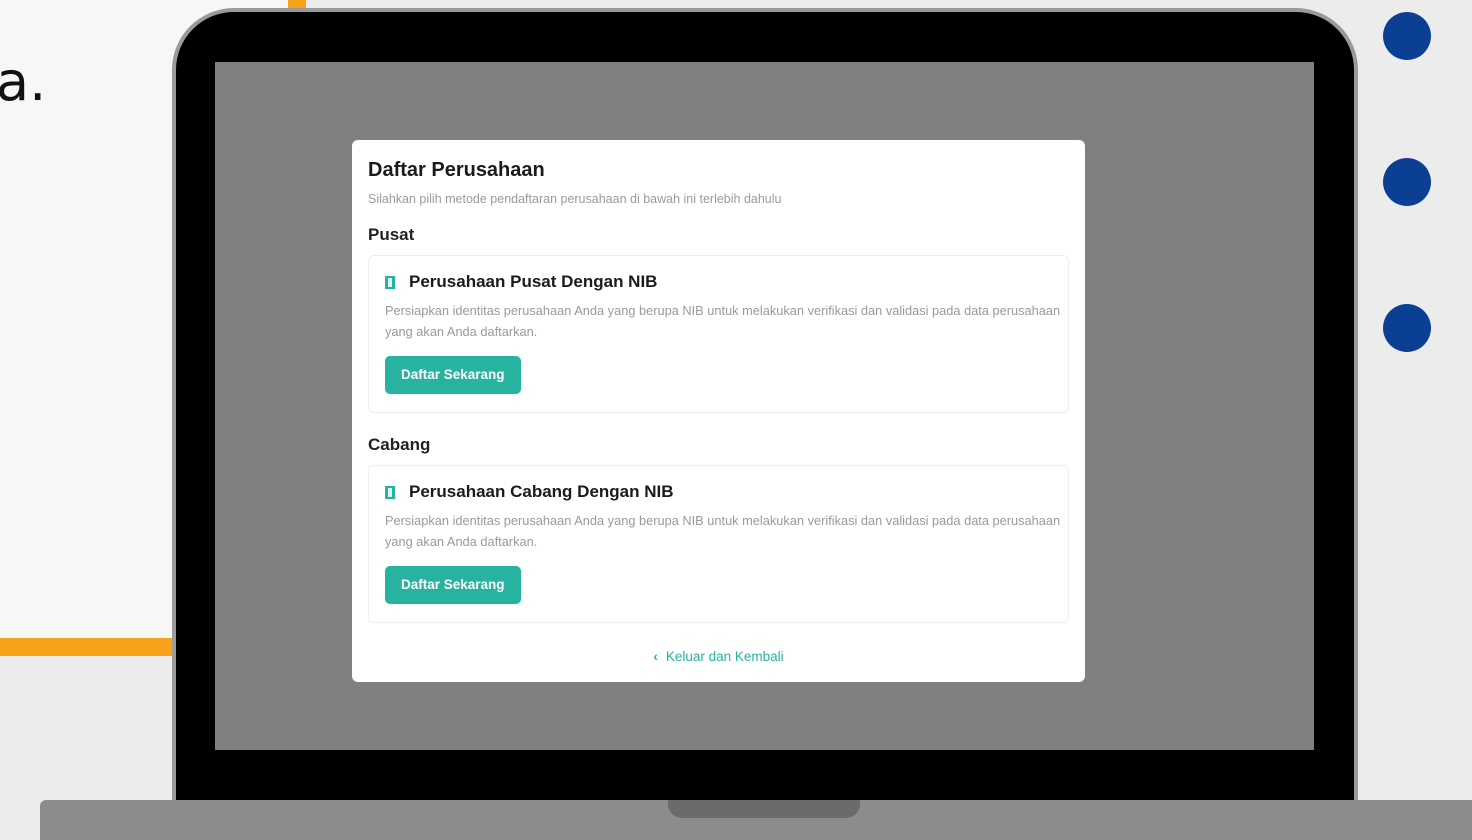  Describe the element at coordinates (724, 656) in the screenshot. I see `back-link-label: Keluar dan Kembali` at that location.